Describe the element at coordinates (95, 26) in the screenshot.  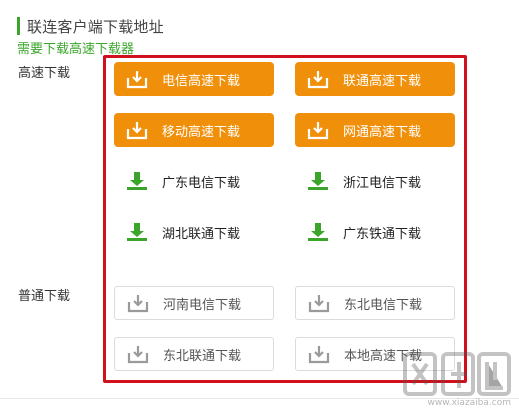
I see `page-title: 联连客户端下载地址` at that location.